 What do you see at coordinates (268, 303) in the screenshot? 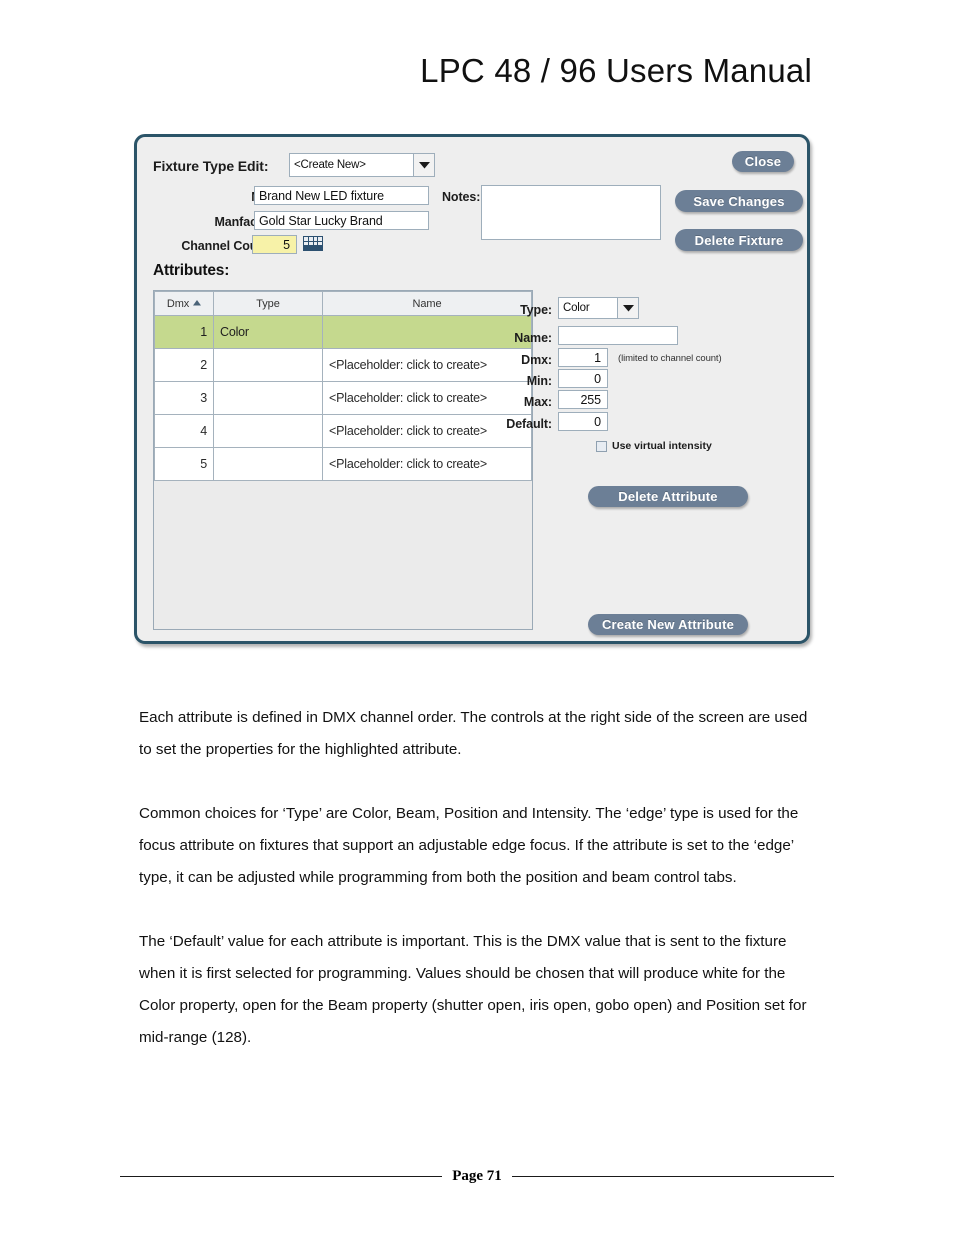
I see `column-header-type: Type` at bounding box center [268, 303].